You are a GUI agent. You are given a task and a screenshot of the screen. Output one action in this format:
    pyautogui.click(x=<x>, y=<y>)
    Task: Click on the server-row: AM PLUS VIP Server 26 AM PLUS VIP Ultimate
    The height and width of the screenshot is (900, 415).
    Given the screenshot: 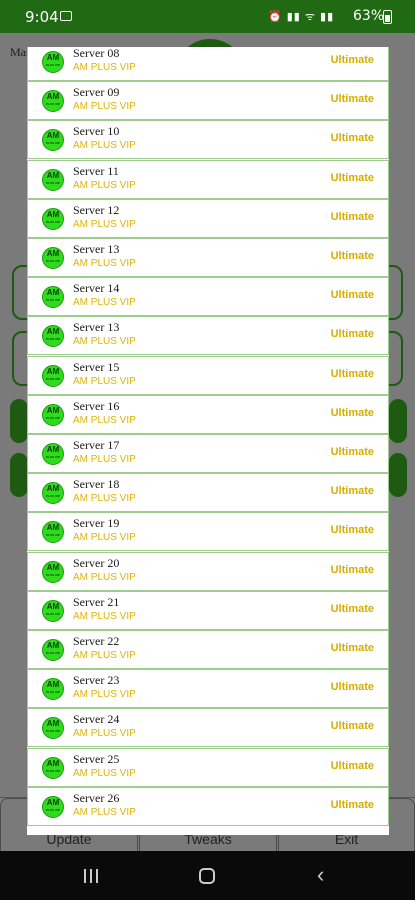 What is the action you would take?
    pyautogui.click(x=208, y=806)
    